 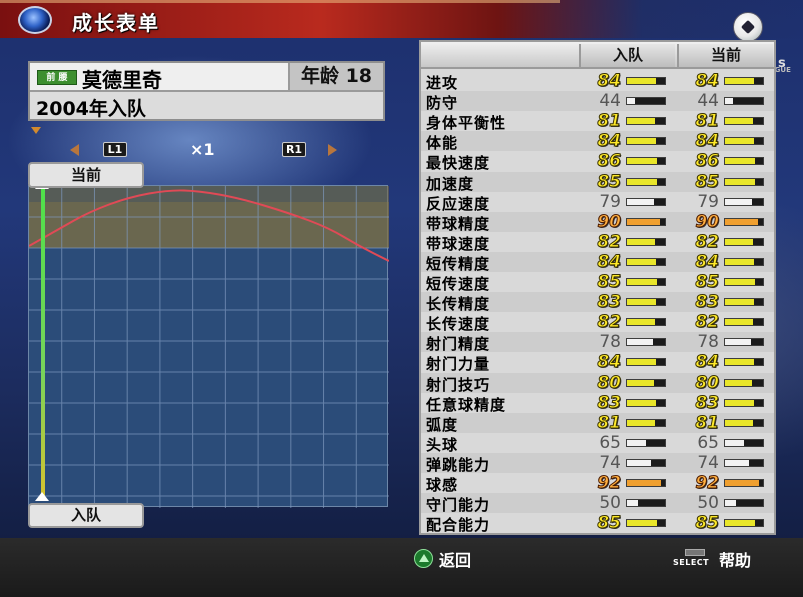 I want to click on l1-button: L1, so click(x=115, y=149).